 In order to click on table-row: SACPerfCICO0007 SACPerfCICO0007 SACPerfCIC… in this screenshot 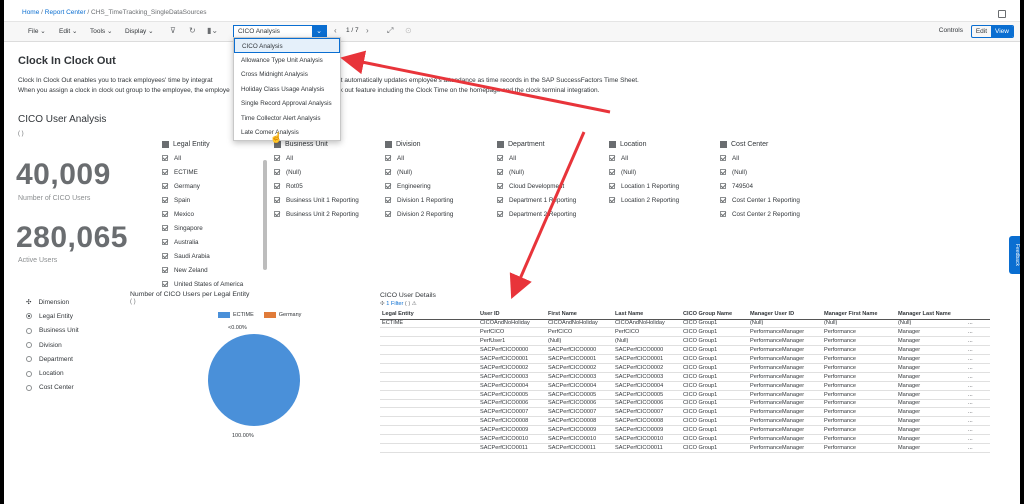, I will do `click(685, 412)`.